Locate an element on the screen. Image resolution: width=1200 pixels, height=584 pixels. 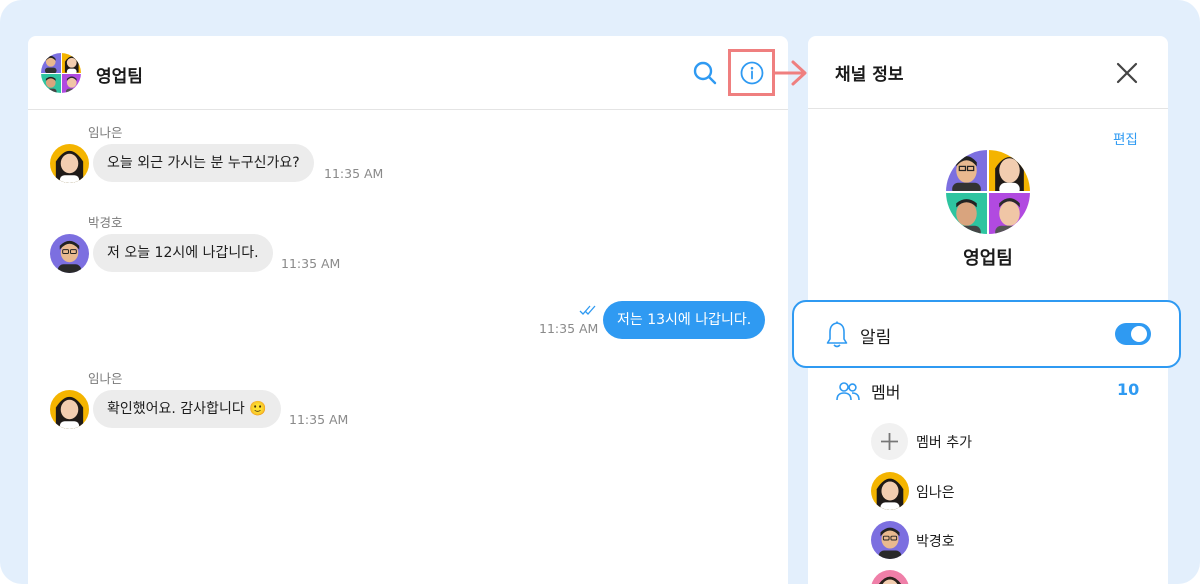
chat-title: 영업팀 is located at coordinates (119, 77).